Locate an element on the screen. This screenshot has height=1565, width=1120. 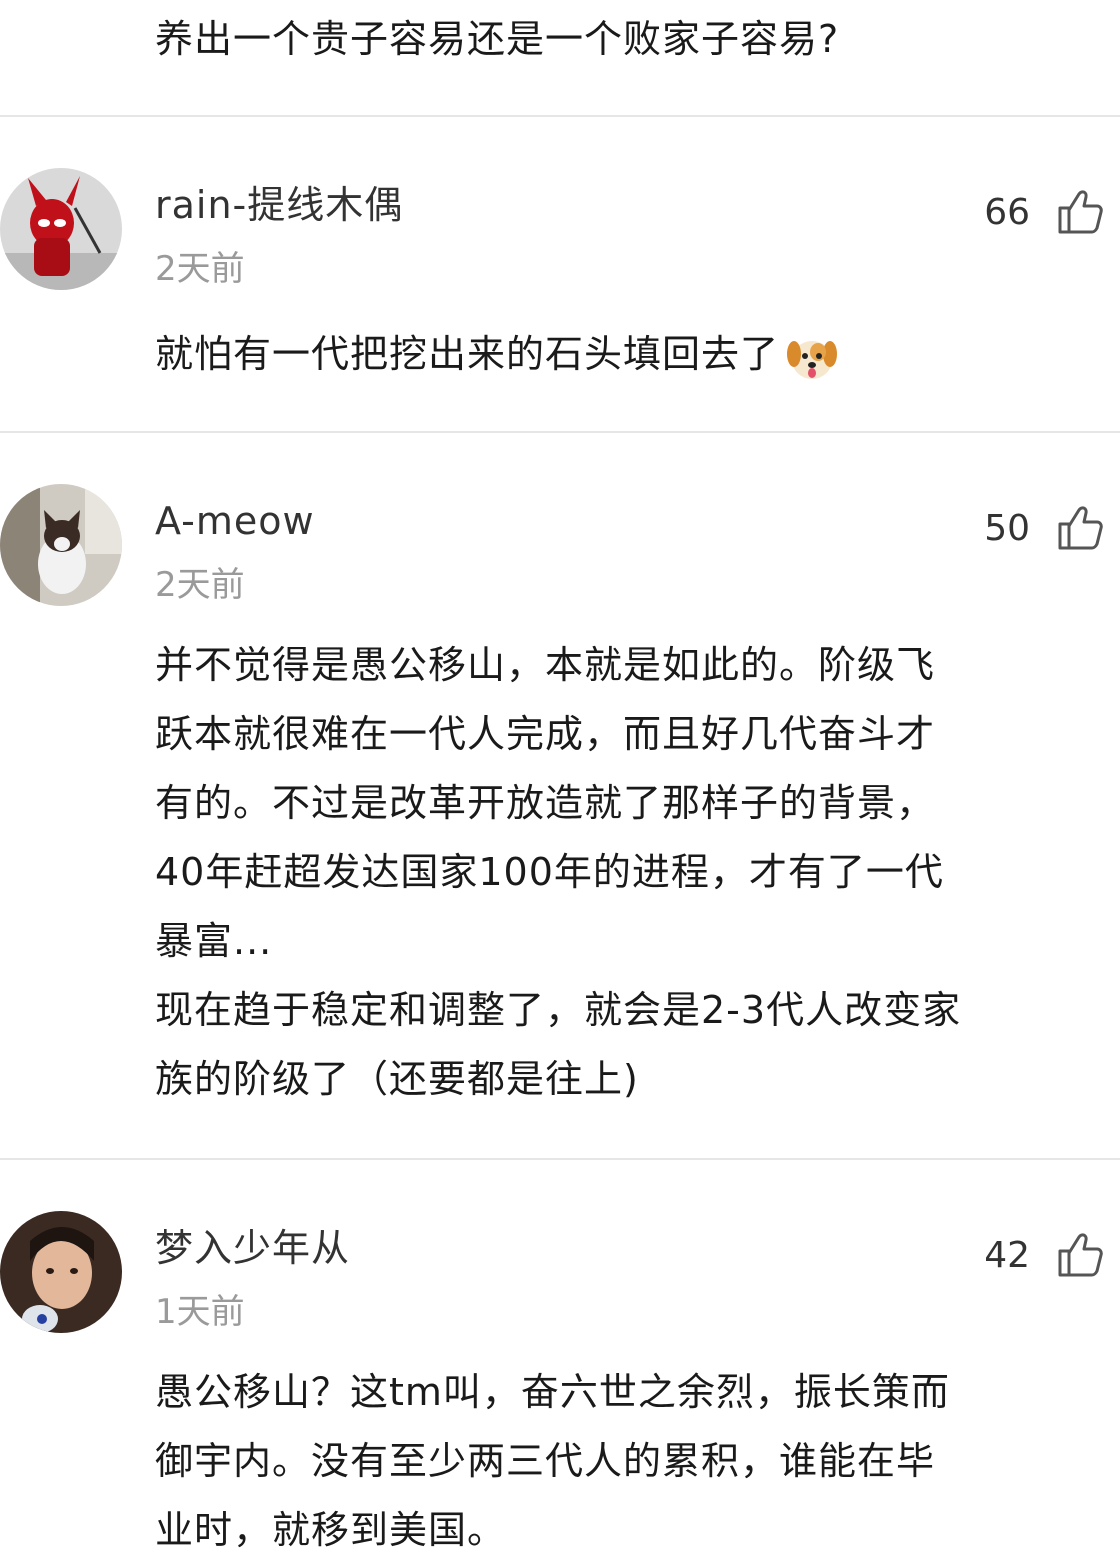
comment-text-line: 就怕有一代把挖出来的石头填回去了 is located at coordinates (467, 354).